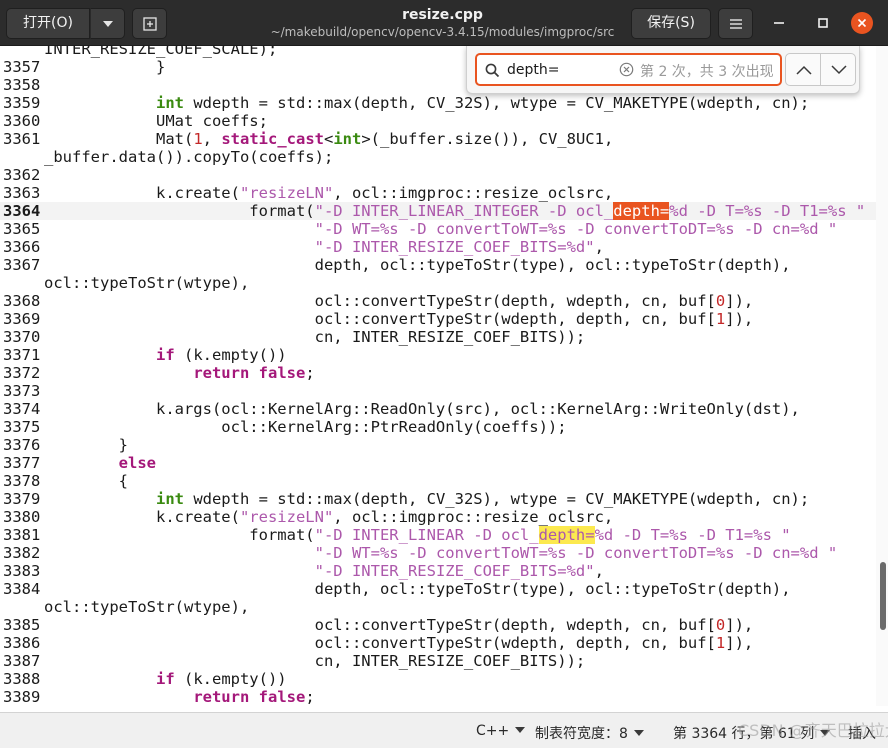 This screenshot has width=888, height=748. Describe the element at coordinates (562, 70) in the screenshot. I see `search-input` at that location.